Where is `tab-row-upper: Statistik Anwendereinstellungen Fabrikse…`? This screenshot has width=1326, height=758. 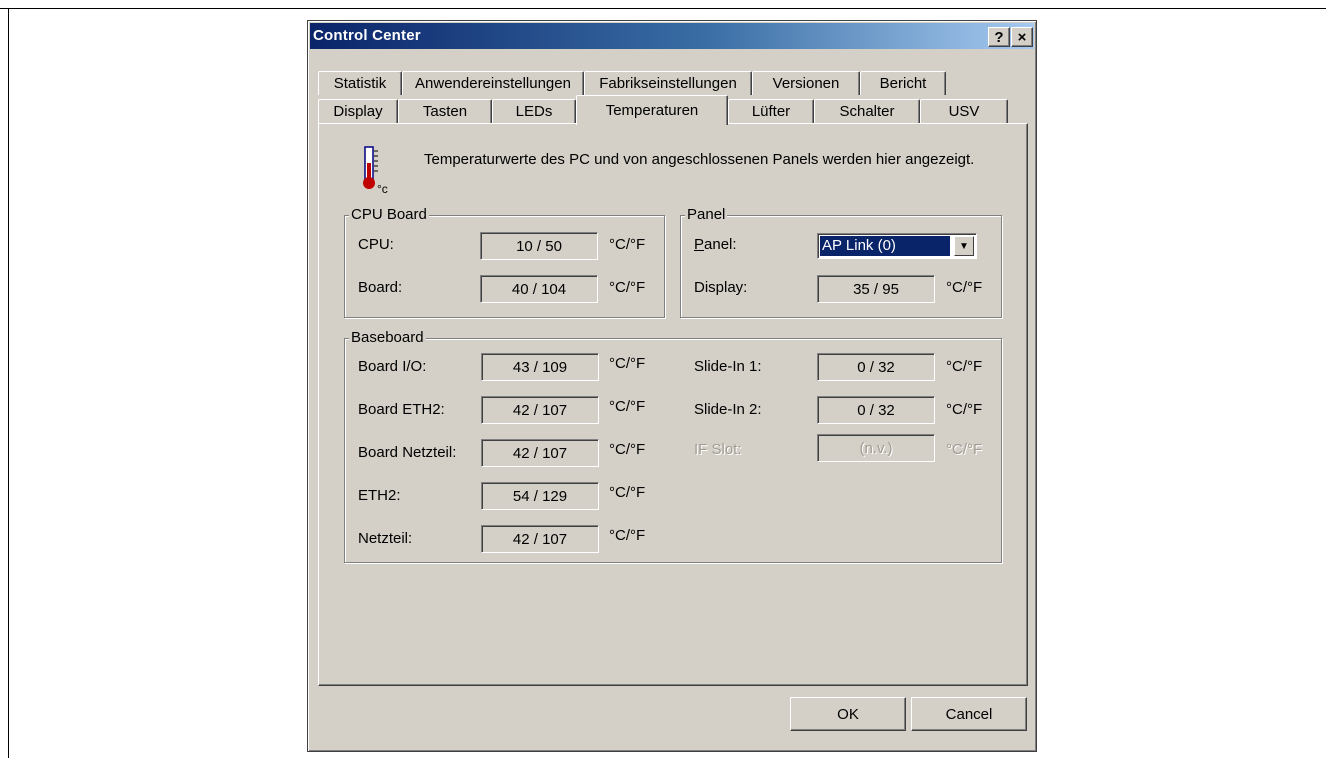 tab-row-upper: Statistik Anwendereinstellungen Fabrikse… is located at coordinates (632, 83).